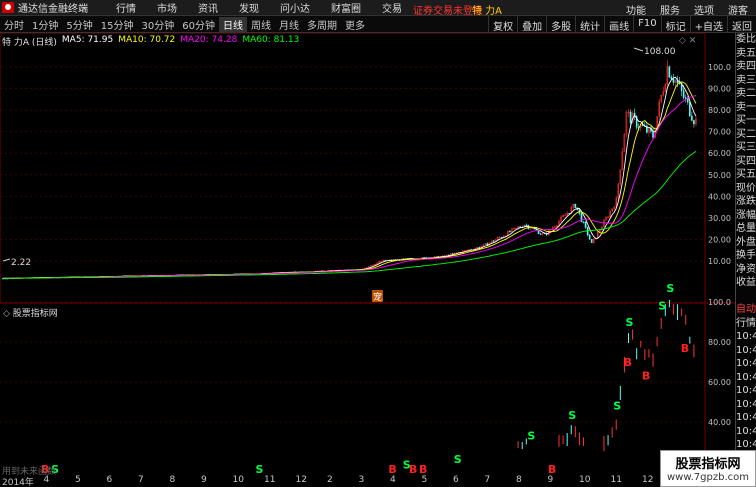  I want to click on date-tick: 9, so click(204, 480).